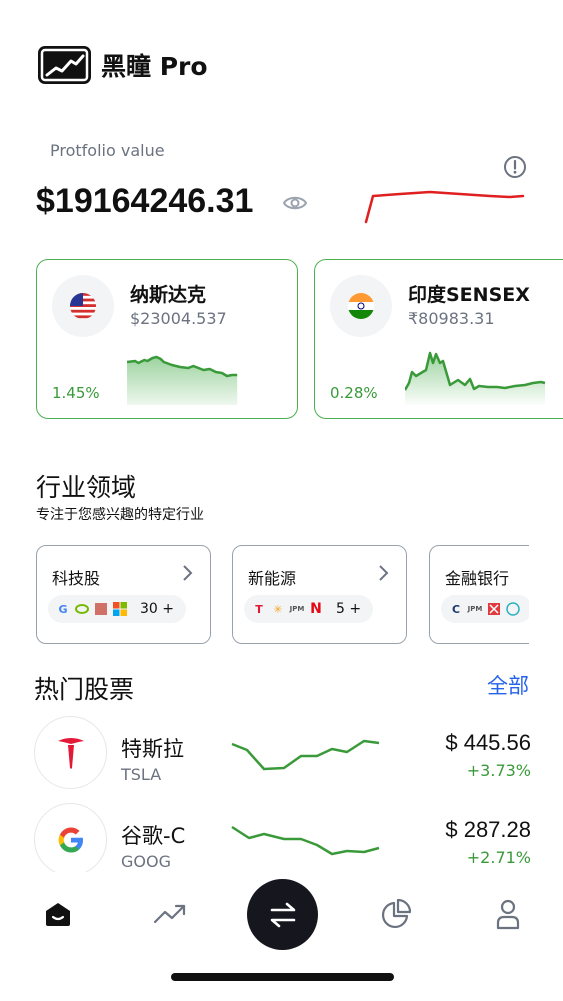 This screenshot has height=1001, width=563. I want to click on netflix-logo-icon: N, so click(316, 609).